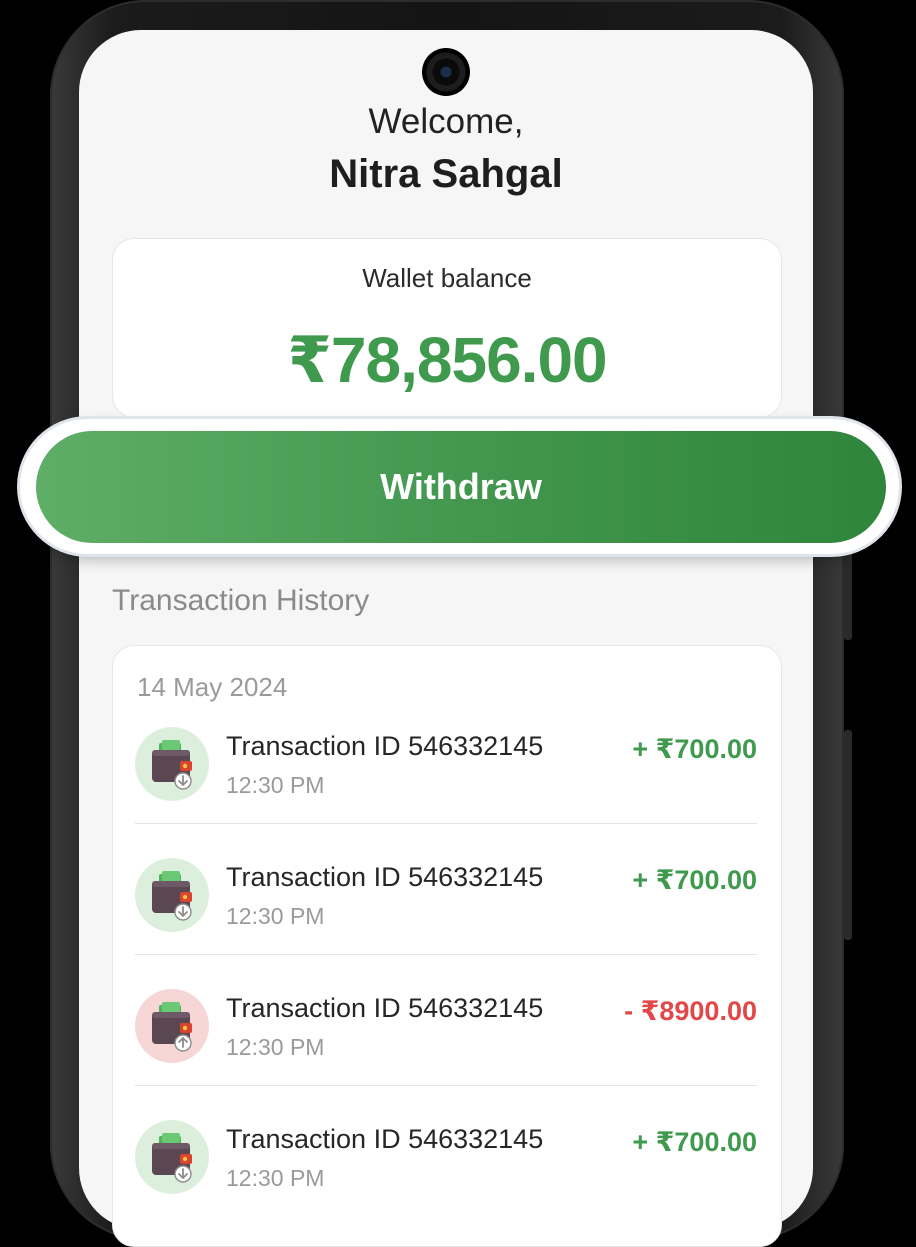 The image size is (916, 1247). I want to click on transaction-amount: - ₹8900.00, so click(690, 1011).